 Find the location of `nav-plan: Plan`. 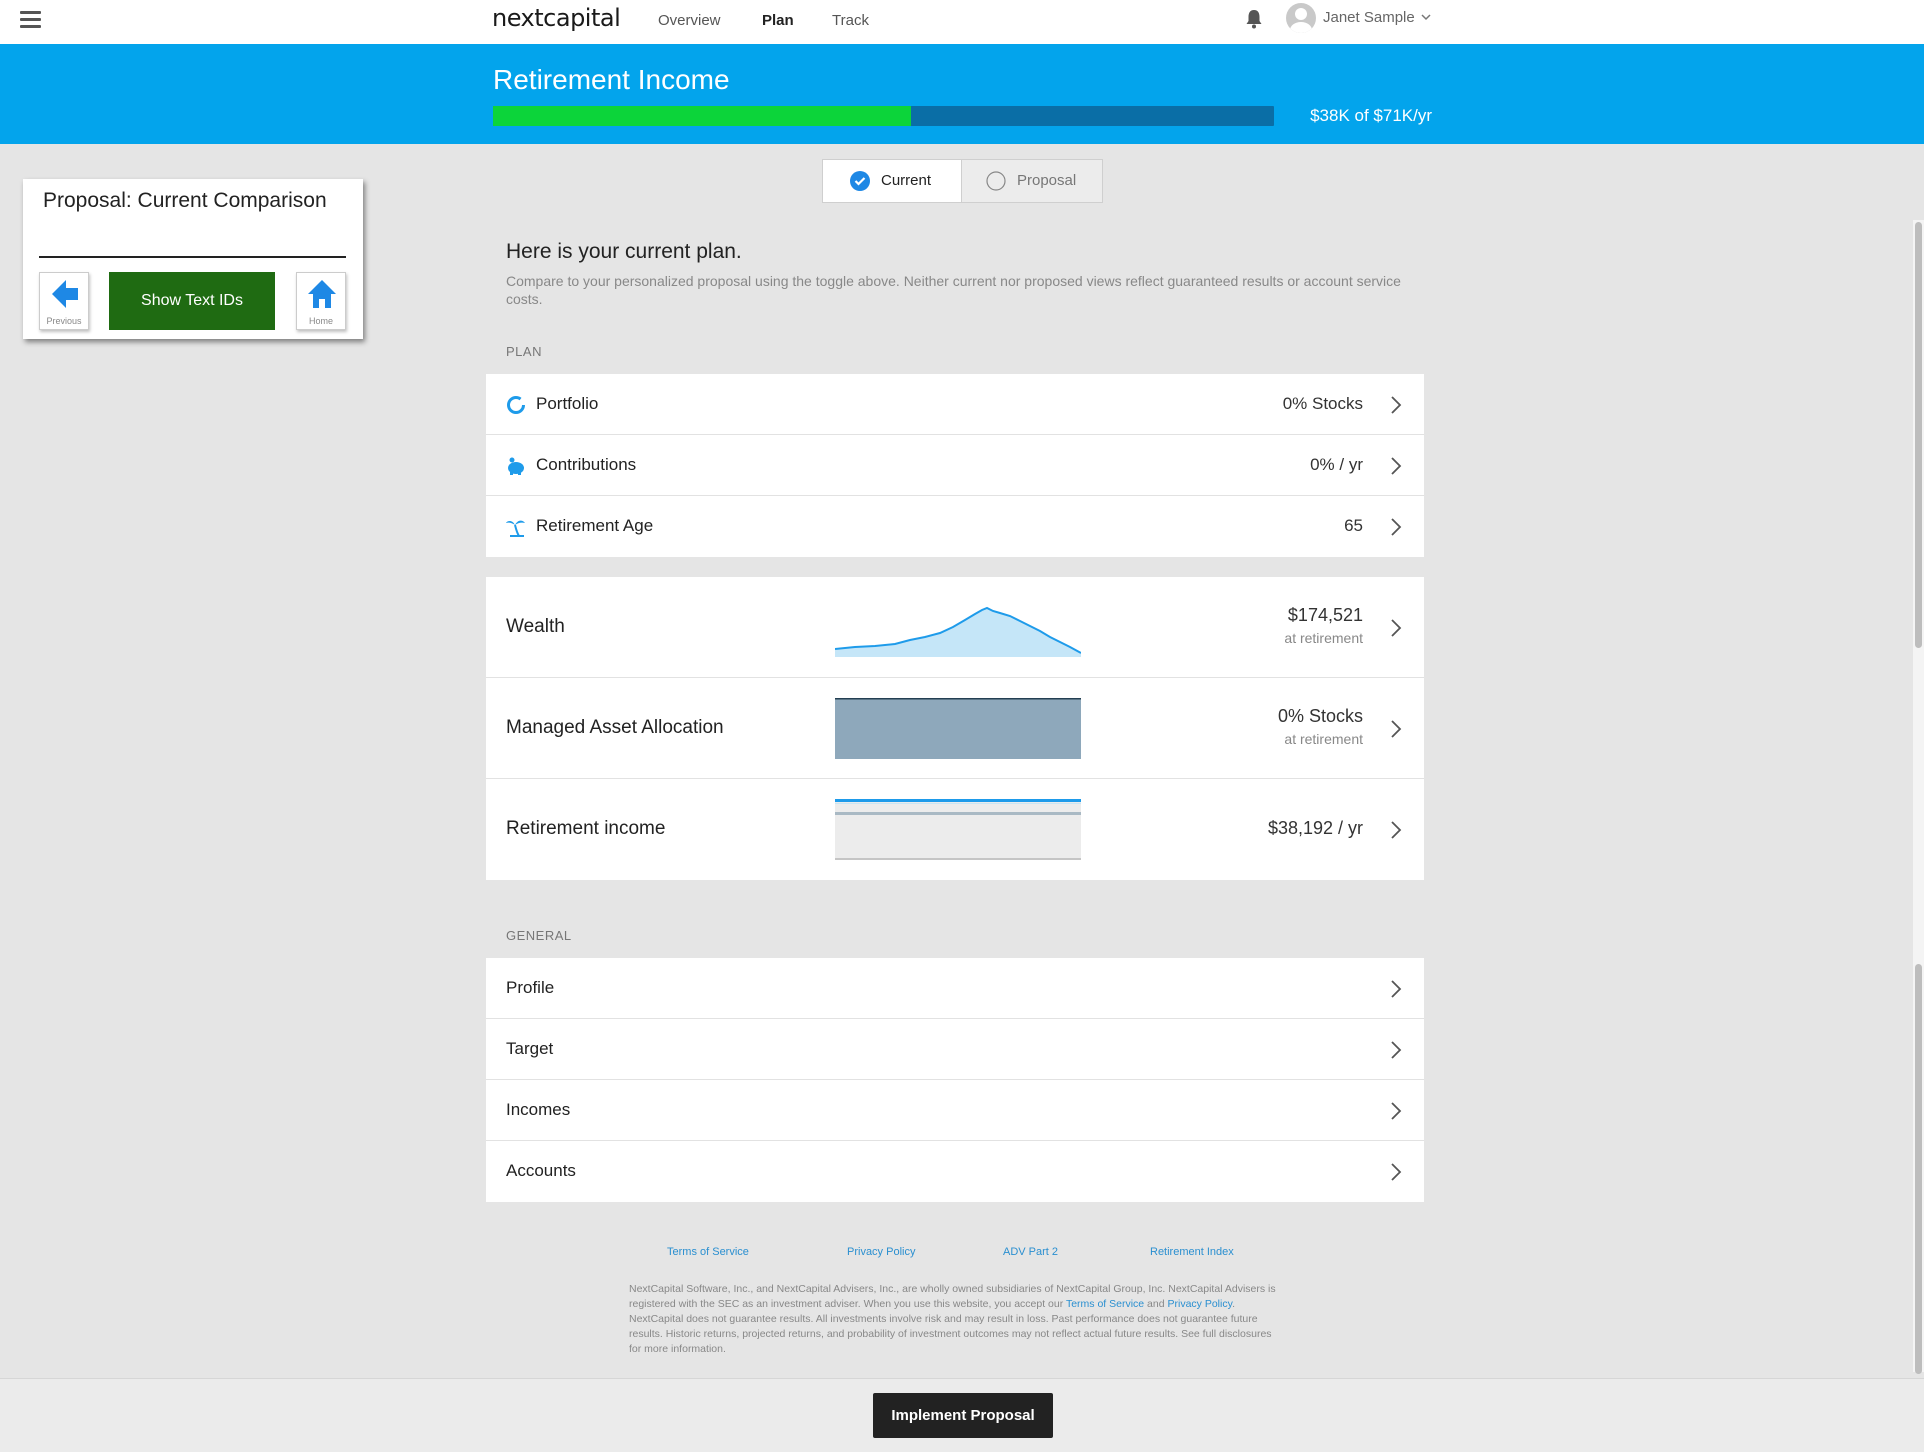

nav-plan: Plan is located at coordinates (778, 20).